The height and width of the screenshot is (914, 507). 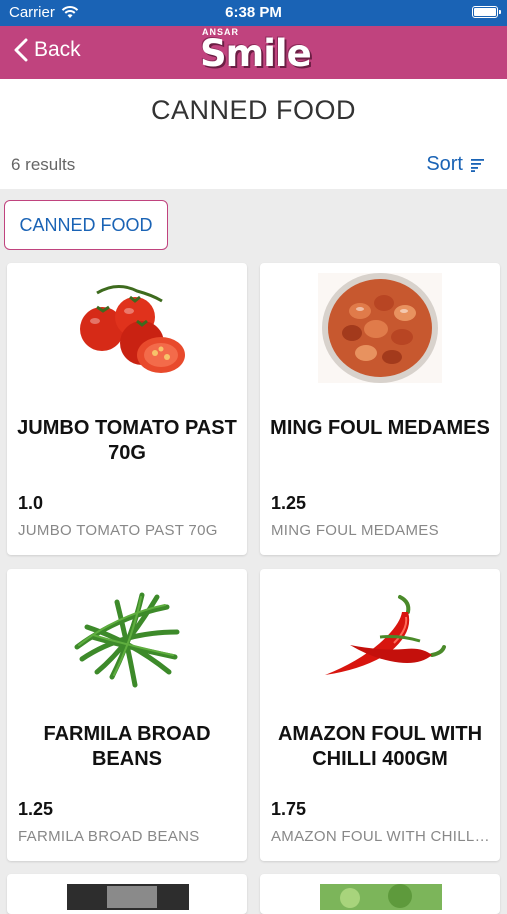 I want to click on product-name: FARMILA BROAD BEANS, so click(x=127, y=746).